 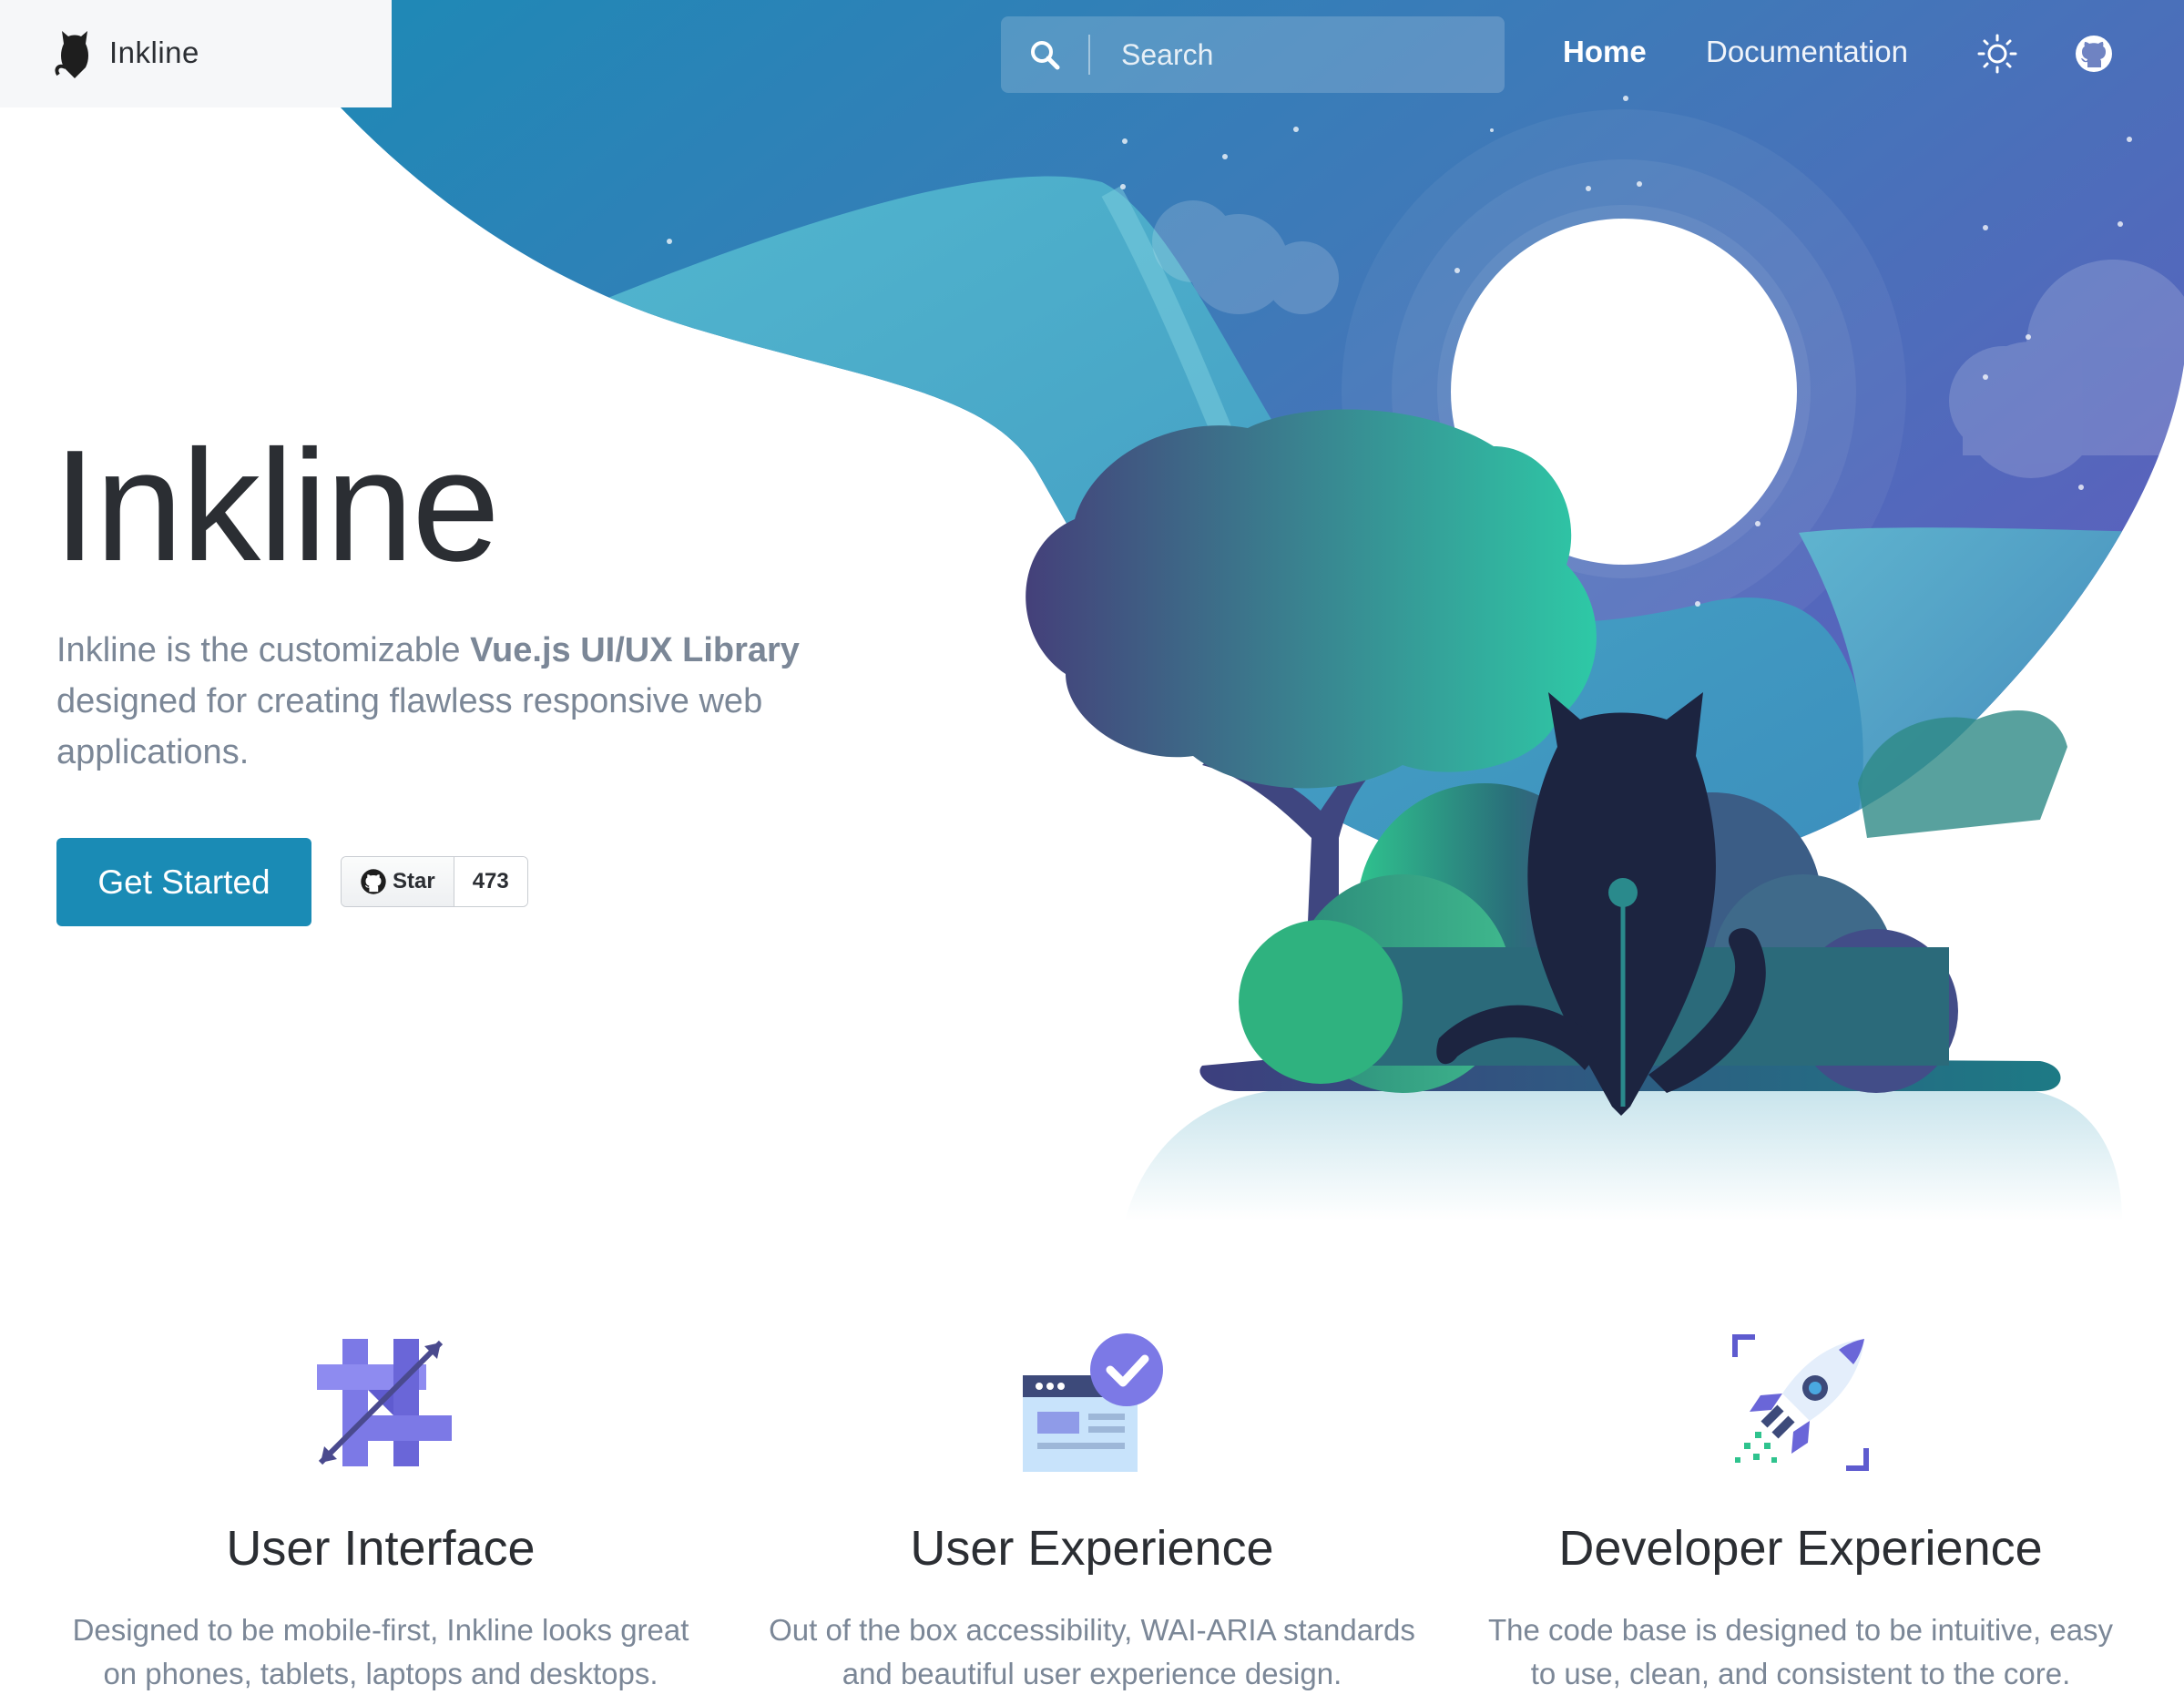 What do you see at coordinates (276, 505) in the screenshot?
I see `hero-title: Inkline` at bounding box center [276, 505].